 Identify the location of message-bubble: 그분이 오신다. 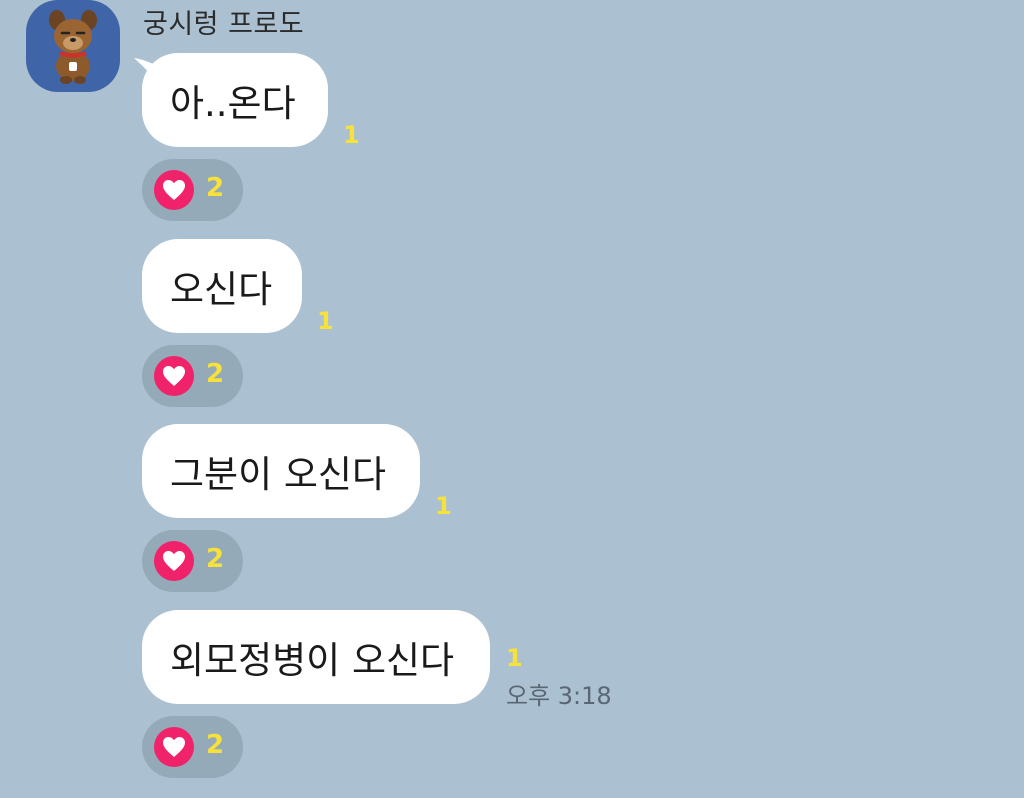
(281, 471).